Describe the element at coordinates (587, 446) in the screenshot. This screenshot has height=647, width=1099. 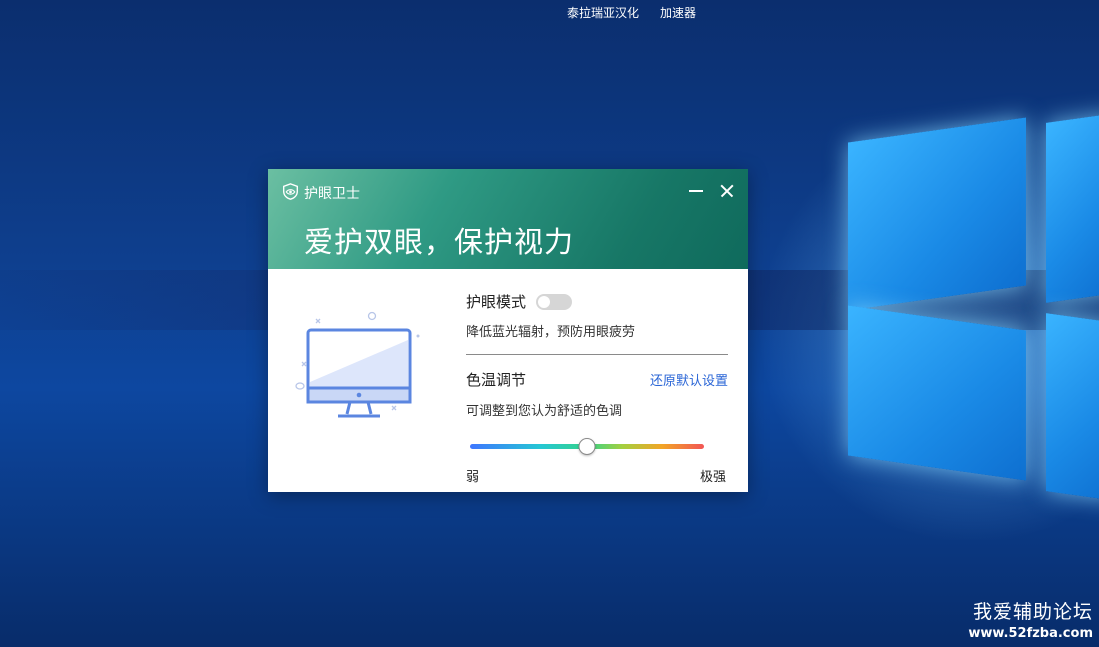
I see `slider-thumb` at that location.